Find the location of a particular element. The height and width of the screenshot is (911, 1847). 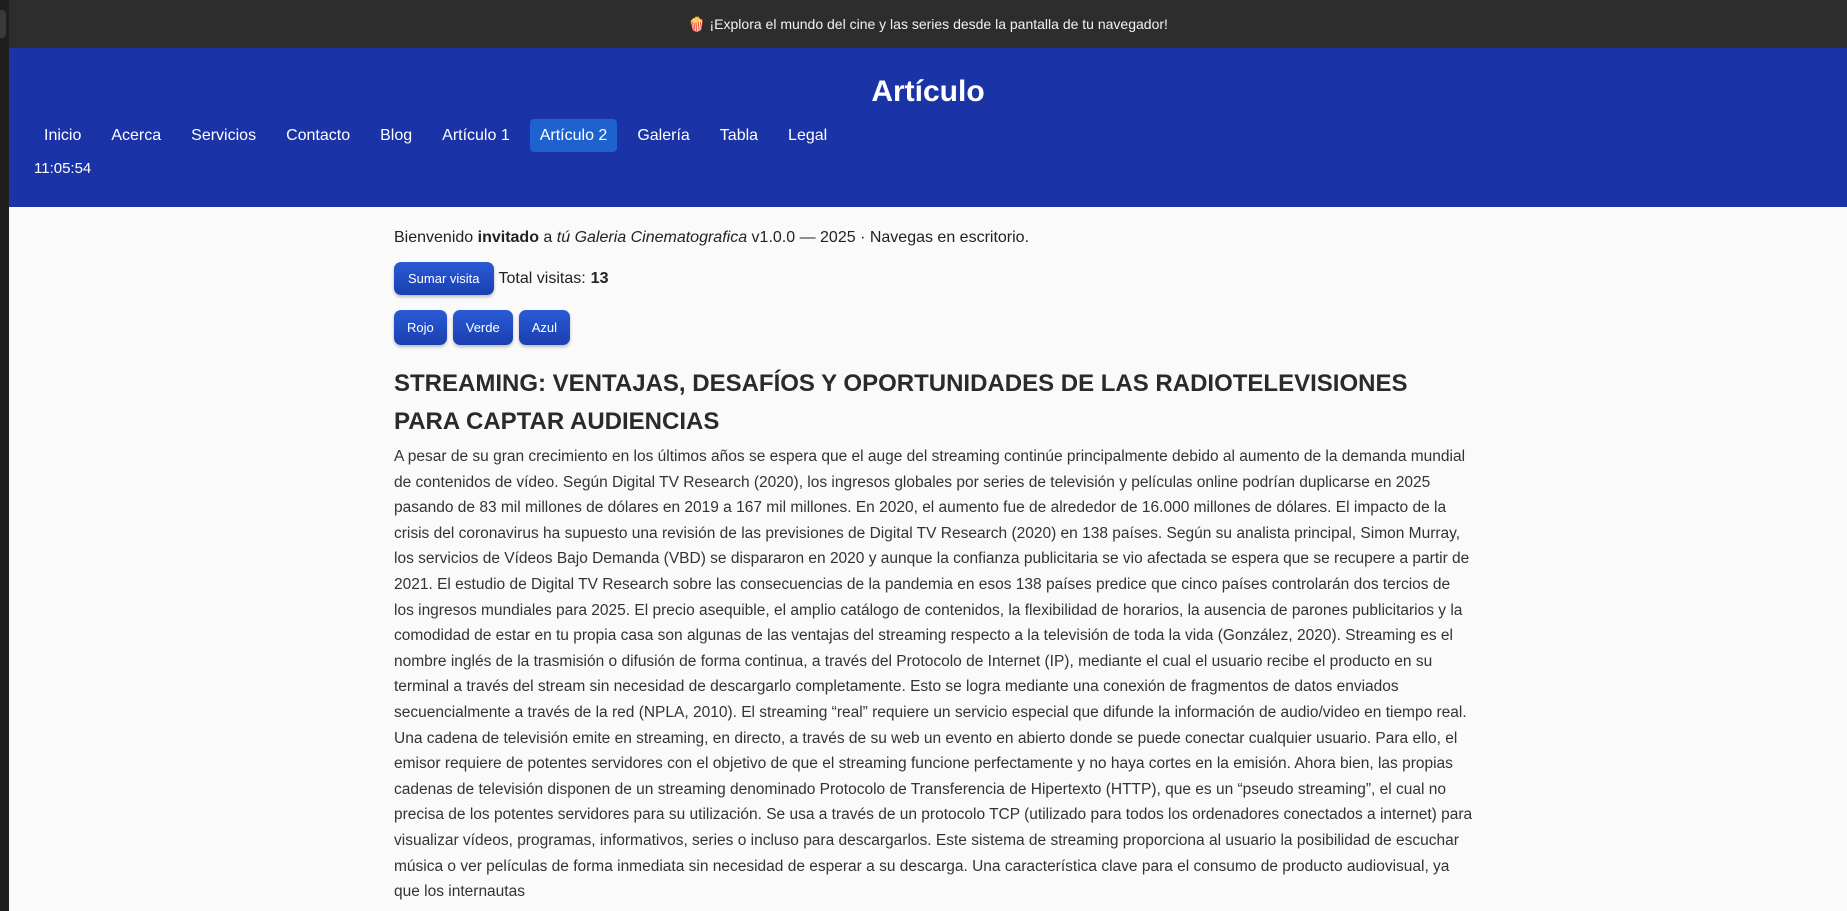

popcorn-icon: 🍿 is located at coordinates (697, 23).